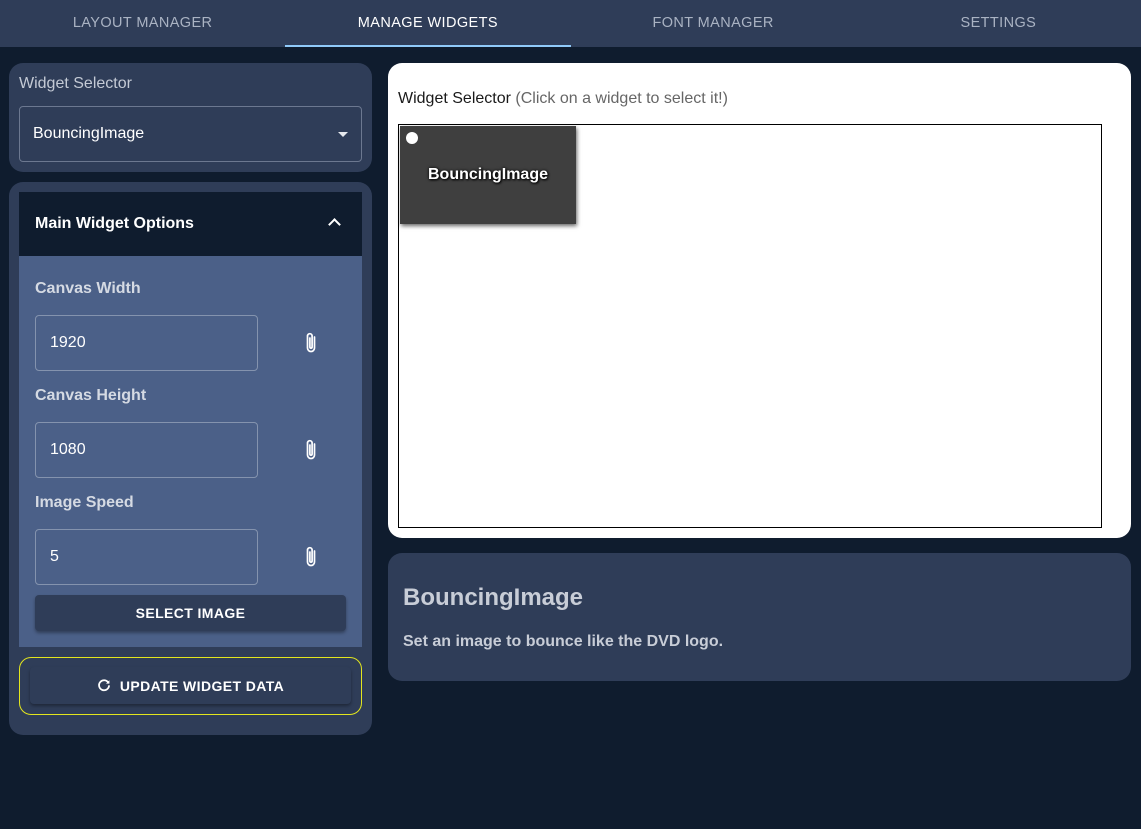 The width and height of the screenshot is (1141, 829). I want to click on widget-selector-value: BouncingImage, so click(89, 133).